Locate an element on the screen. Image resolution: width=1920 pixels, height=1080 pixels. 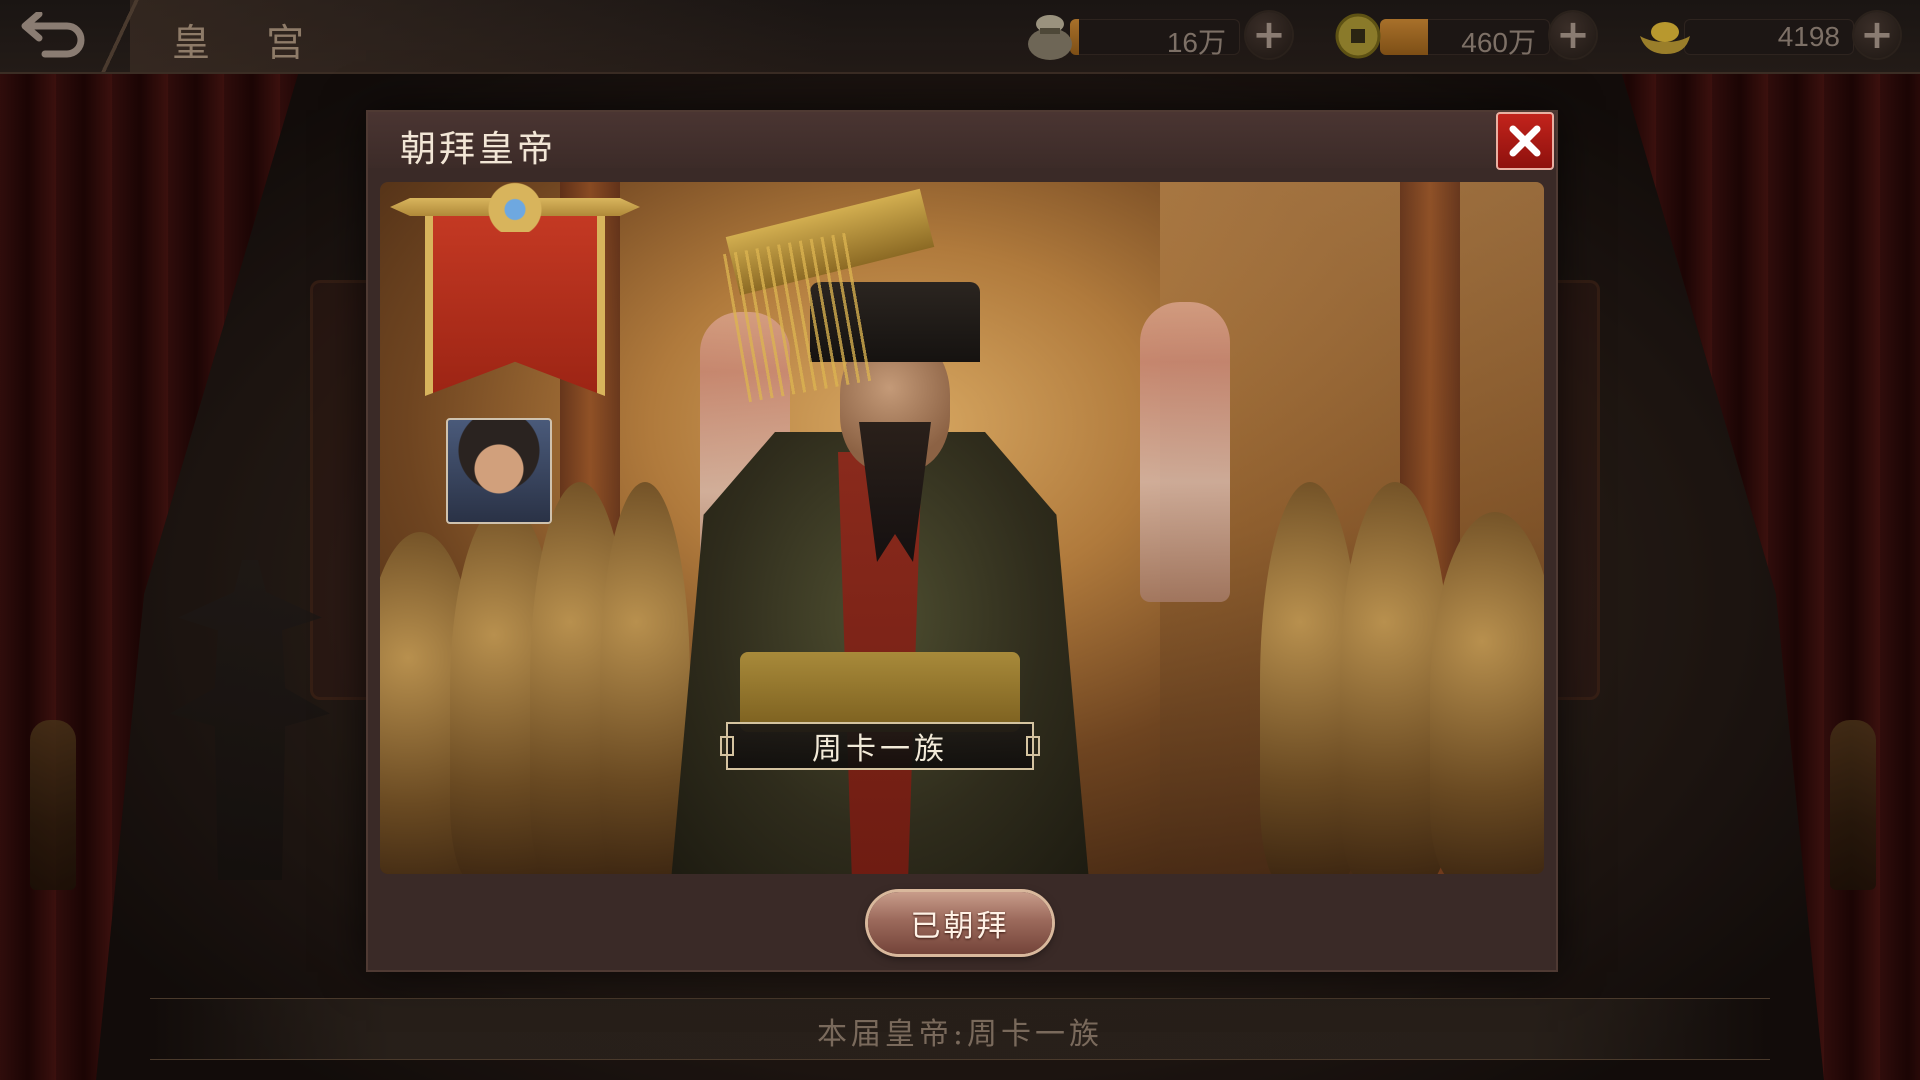
emperor-avatar is located at coordinates (499, 471).